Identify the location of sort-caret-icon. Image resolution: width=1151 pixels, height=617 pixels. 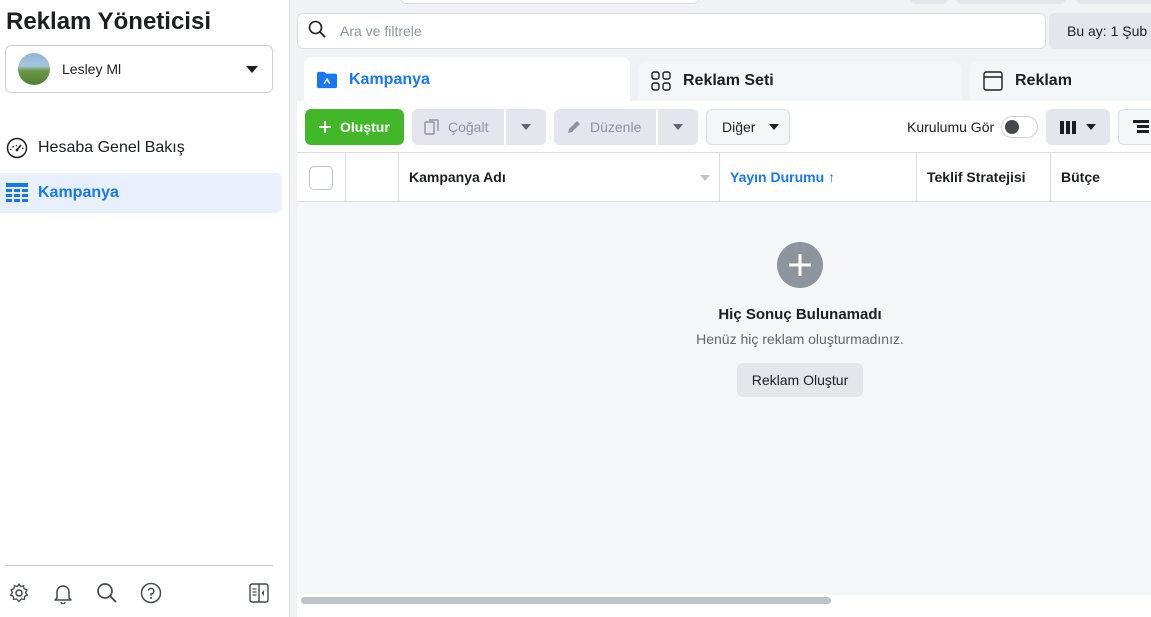
(705, 178).